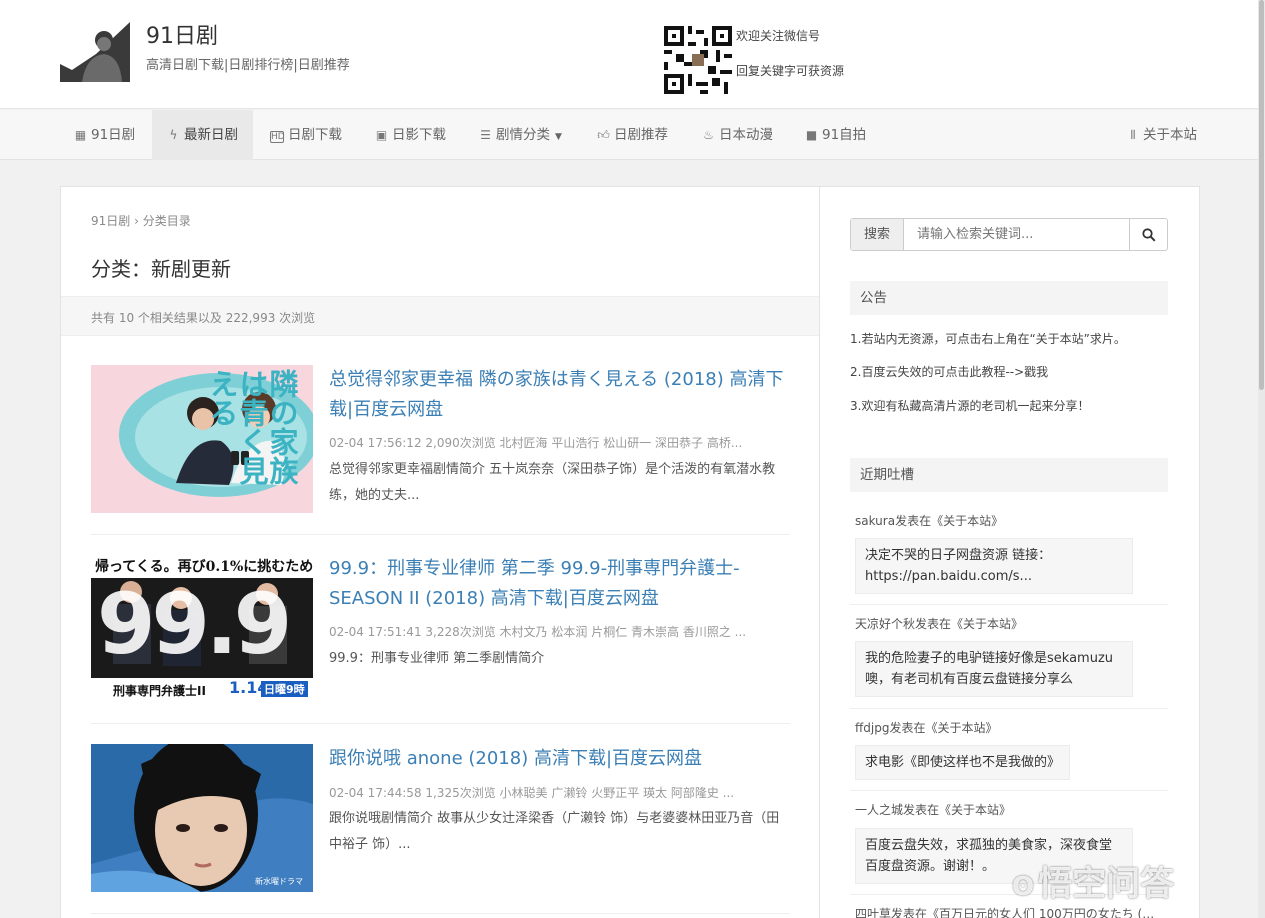  Describe the element at coordinates (559, 759) in the screenshot. I see `post-title-link: 跟你说哦 anone (2018) 高清下载|百度云网盘` at that location.